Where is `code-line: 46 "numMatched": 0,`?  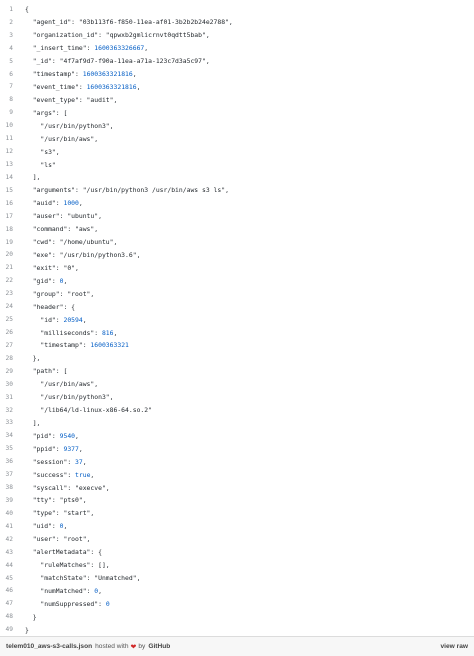 code-line: 46 "numMatched": 0, is located at coordinates (237, 590).